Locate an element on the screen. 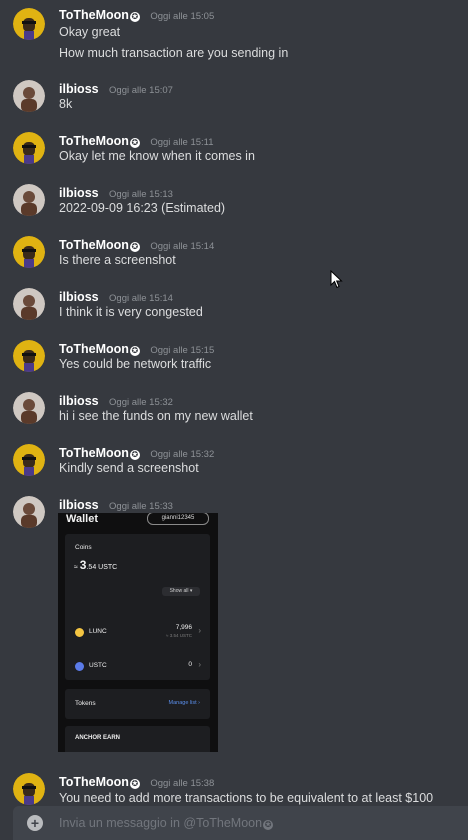  plus-icon: + is located at coordinates (35, 823).